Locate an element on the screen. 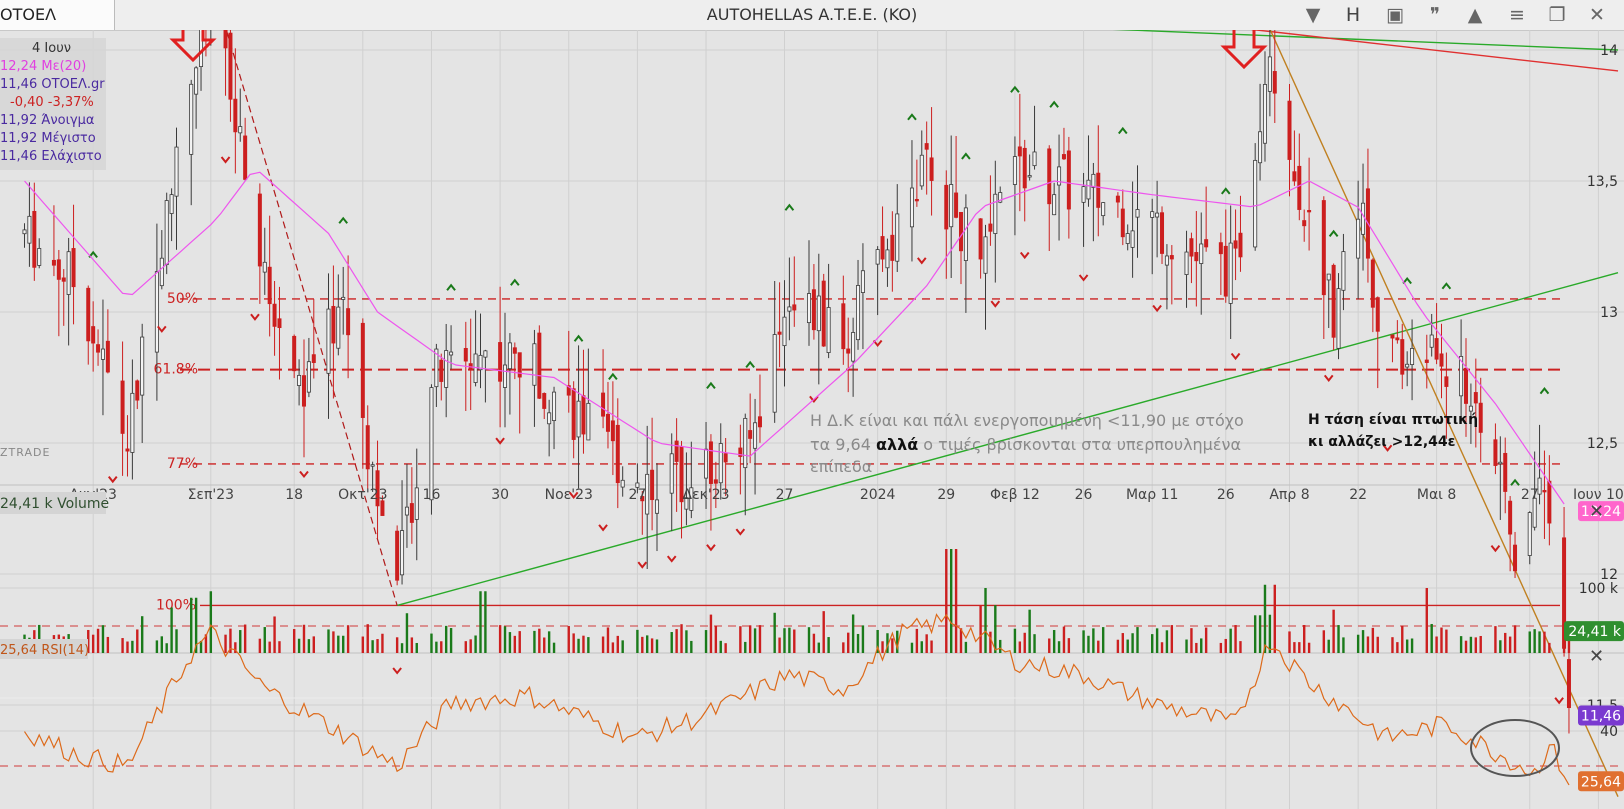 The image size is (1624, 809). x-tick-label: 16 is located at coordinates (432, 495).